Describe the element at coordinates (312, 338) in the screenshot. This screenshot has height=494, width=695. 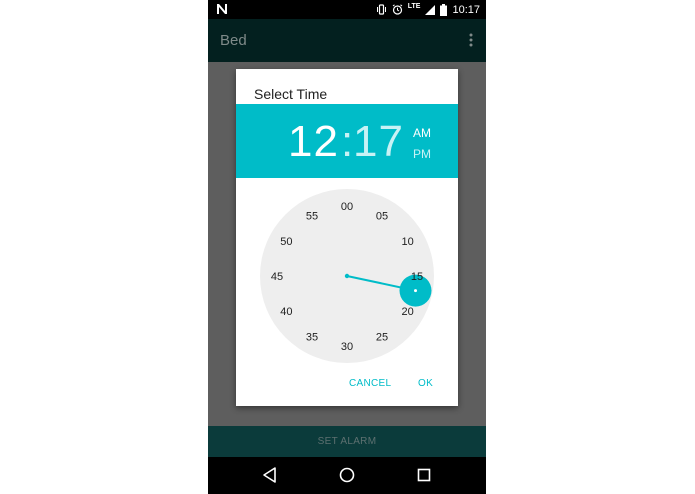
I see `clock-label-35: 35` at that location.